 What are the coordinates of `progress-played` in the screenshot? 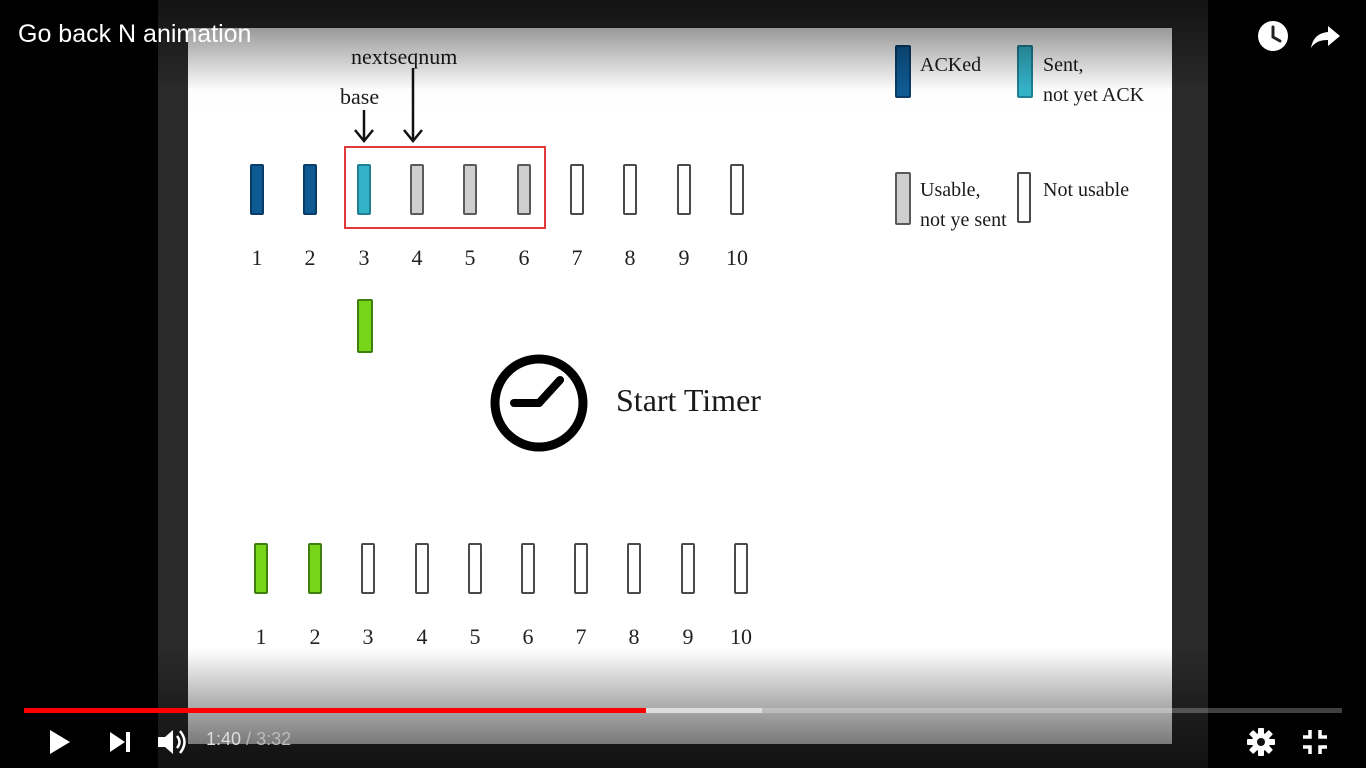 It's located at (335, 710).